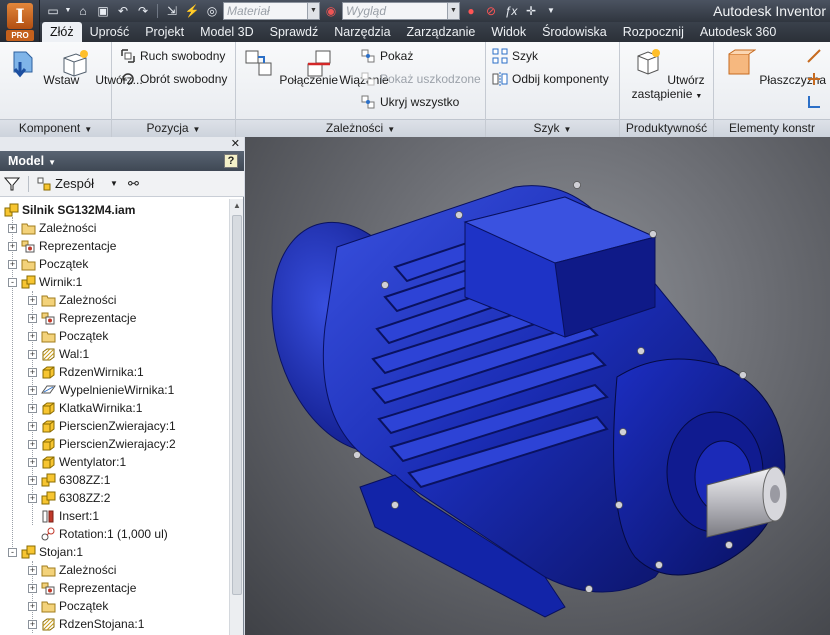 This screenshot has width=830, height=635. What do you see at coordinates (143, 11) in the screenshot?
I see `redo-icon: ↷` at bounding box center [143, 11].